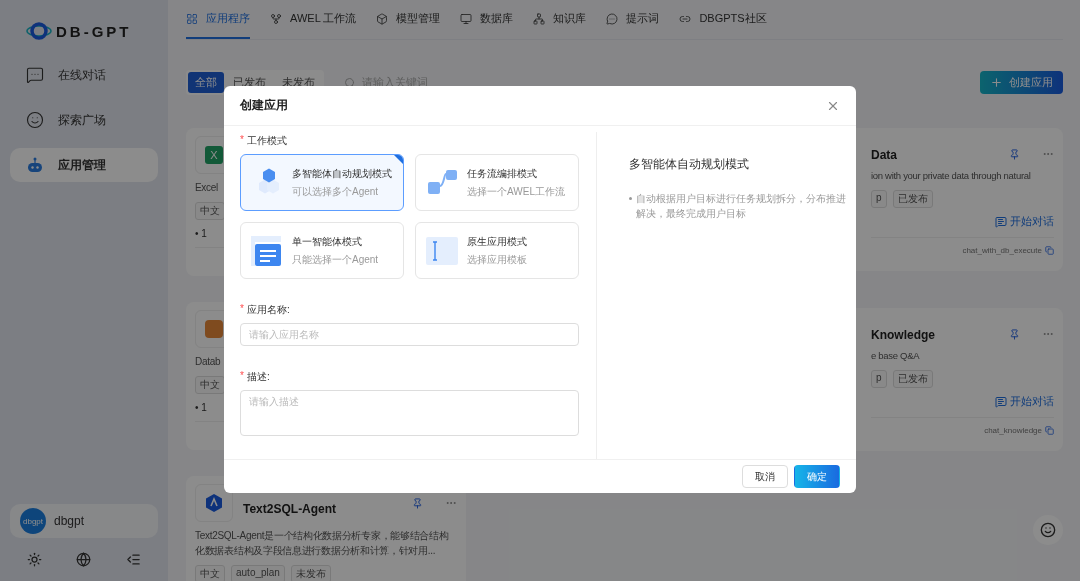  What do you see at coordinates (336, 191) in the screenshot?
I see `mode-subtitle: 可以选择多个Agent` at bounding box center [336, 191].